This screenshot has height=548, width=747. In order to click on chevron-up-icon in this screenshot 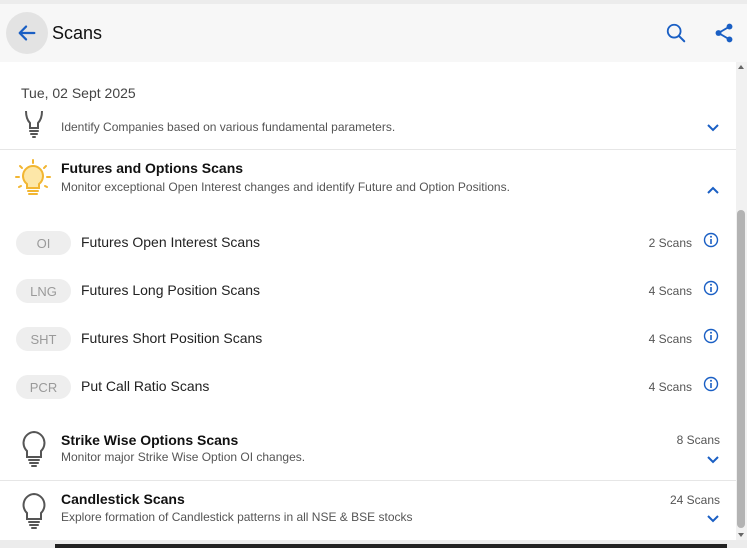, I will do `click(713, 190)`.